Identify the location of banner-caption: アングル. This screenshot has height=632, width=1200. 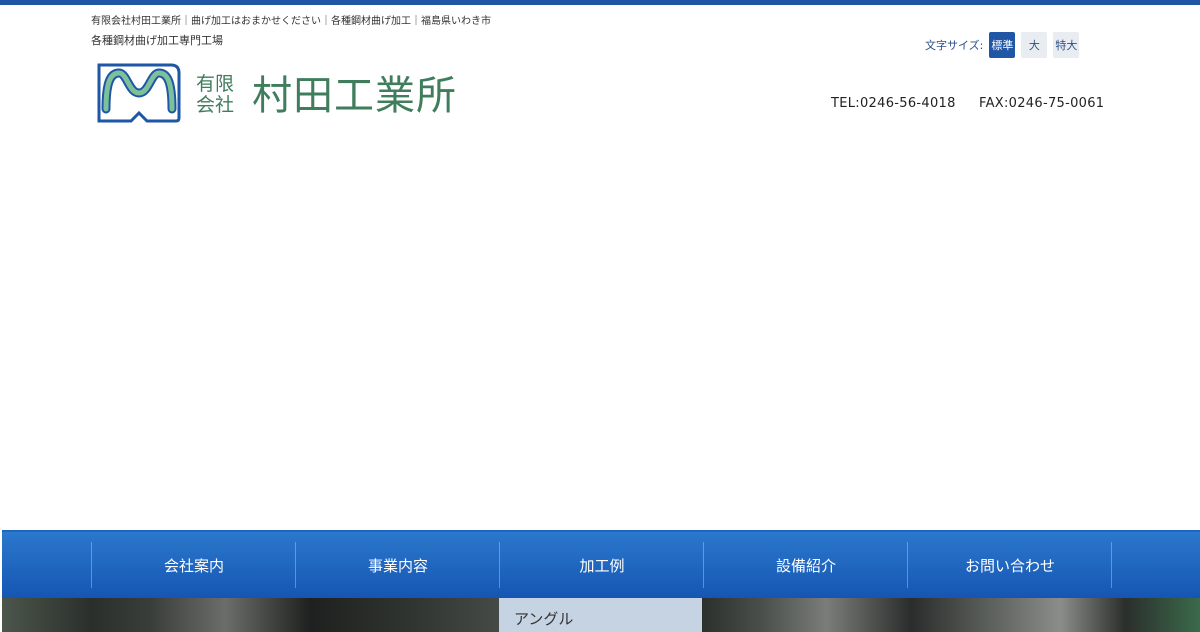
(544, 619).